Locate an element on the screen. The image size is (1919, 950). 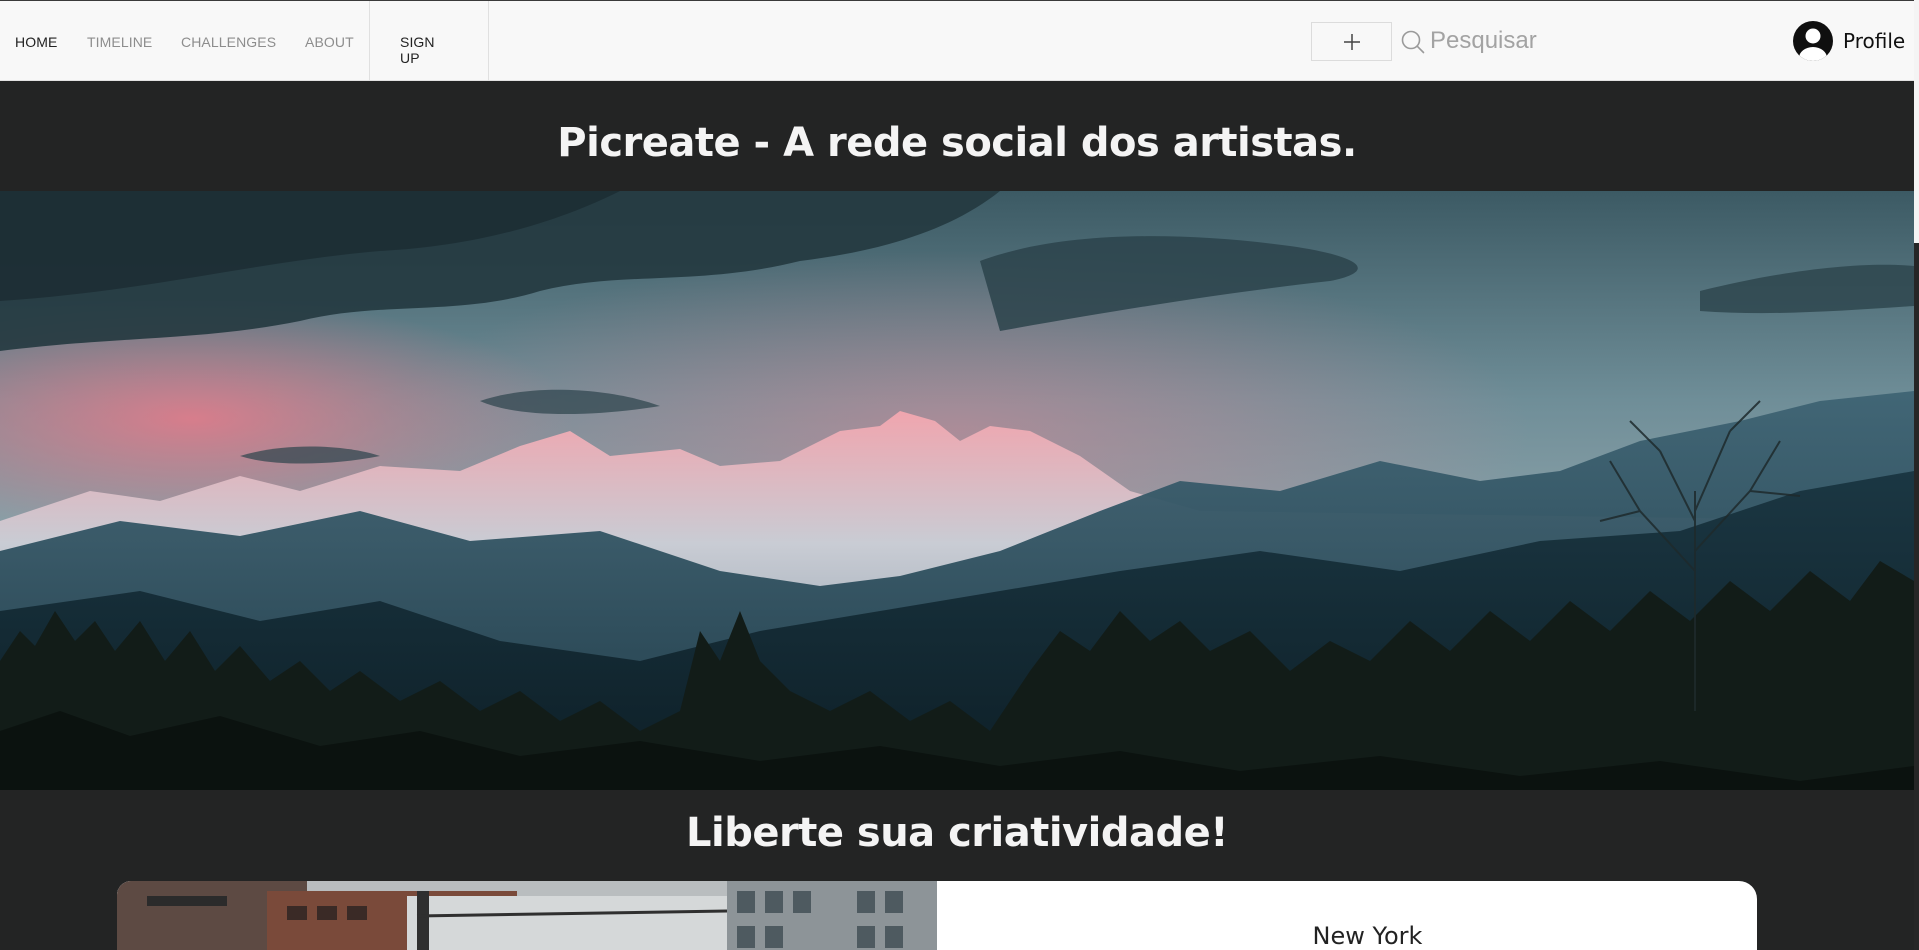
plus-icon is located at coordinates (1351, 41).